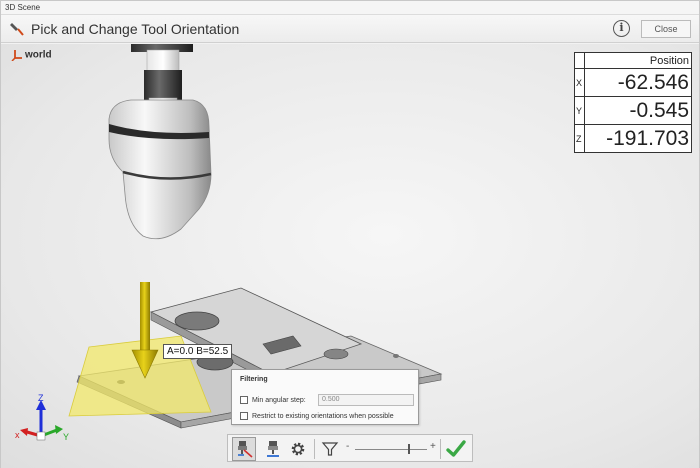 The image size is (700, 468). What do you see at coordinates (350, 8) in the screenshot?
I see `window-title: 3D Scene` at bounding box center [350, 8].